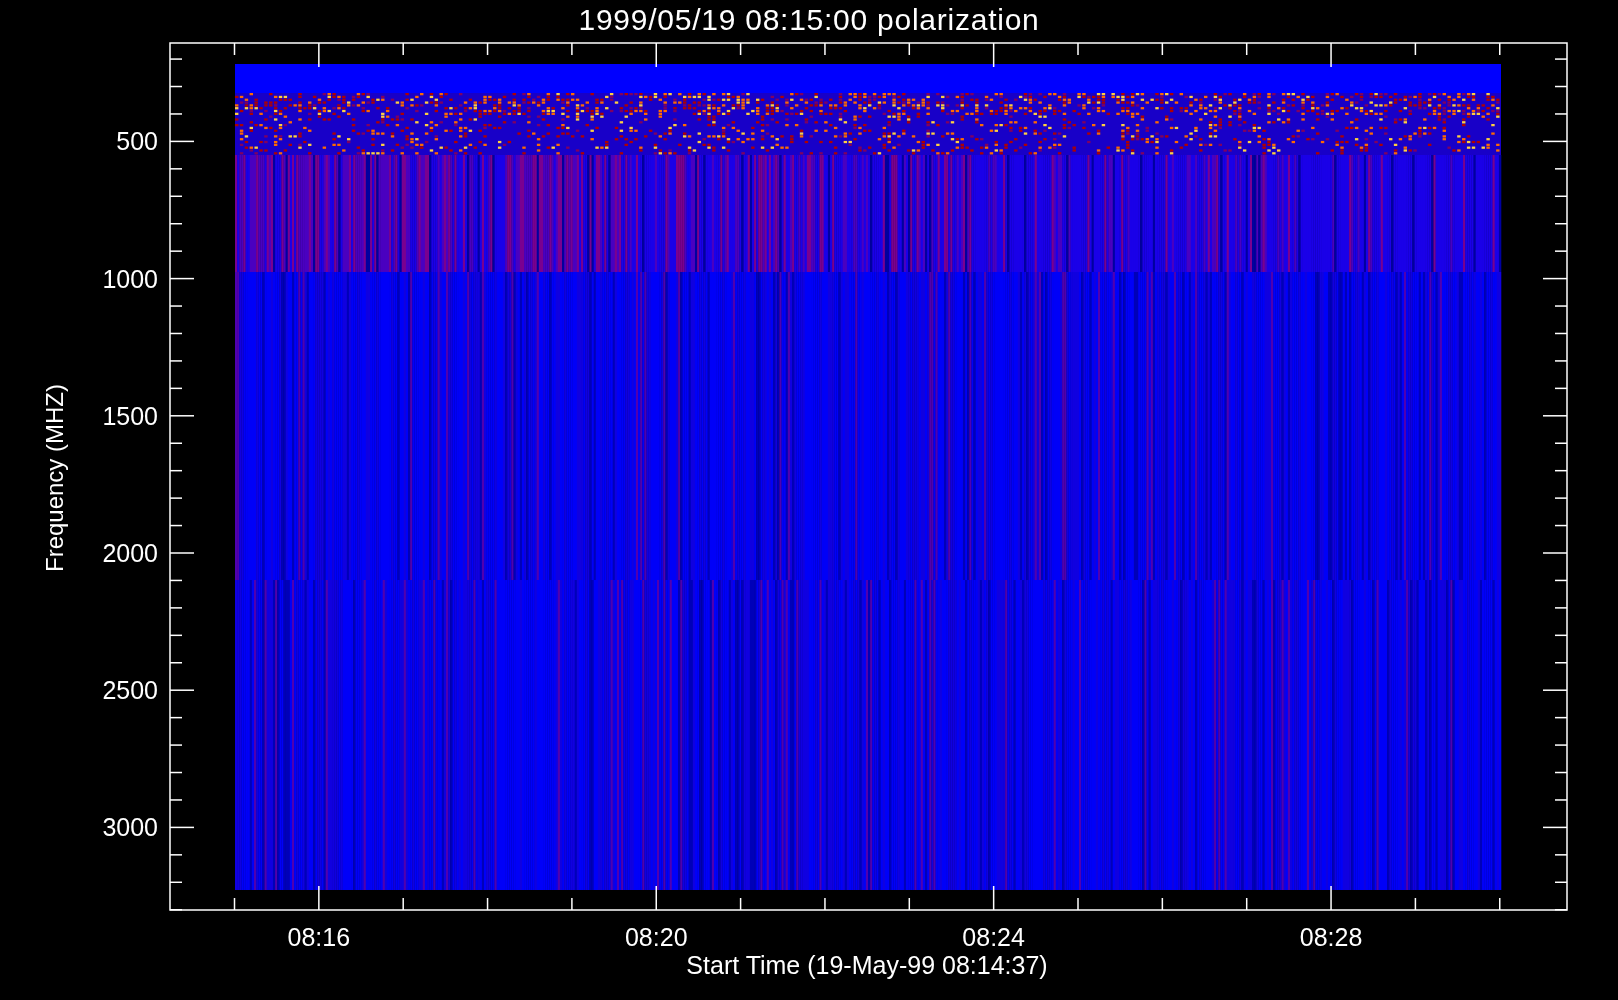  What do you see at coordinates (809, 20) in the screenshot?
I see `plot-title: 1999/05/19 08:15:00 polarization` at bounding box center [809, 20].